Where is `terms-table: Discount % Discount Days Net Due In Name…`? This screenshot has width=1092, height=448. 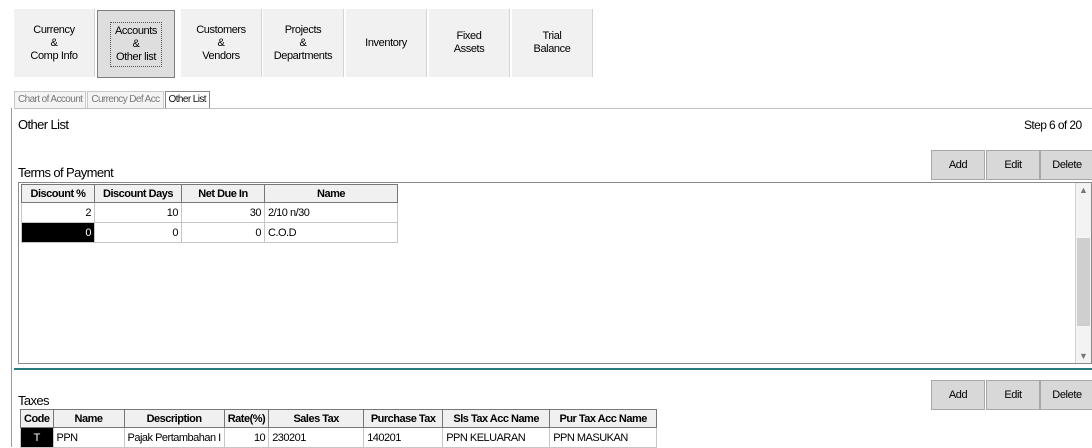 terms-table: Discount % Discount Days Net Due In Name… is located at coordinates (209, 213).